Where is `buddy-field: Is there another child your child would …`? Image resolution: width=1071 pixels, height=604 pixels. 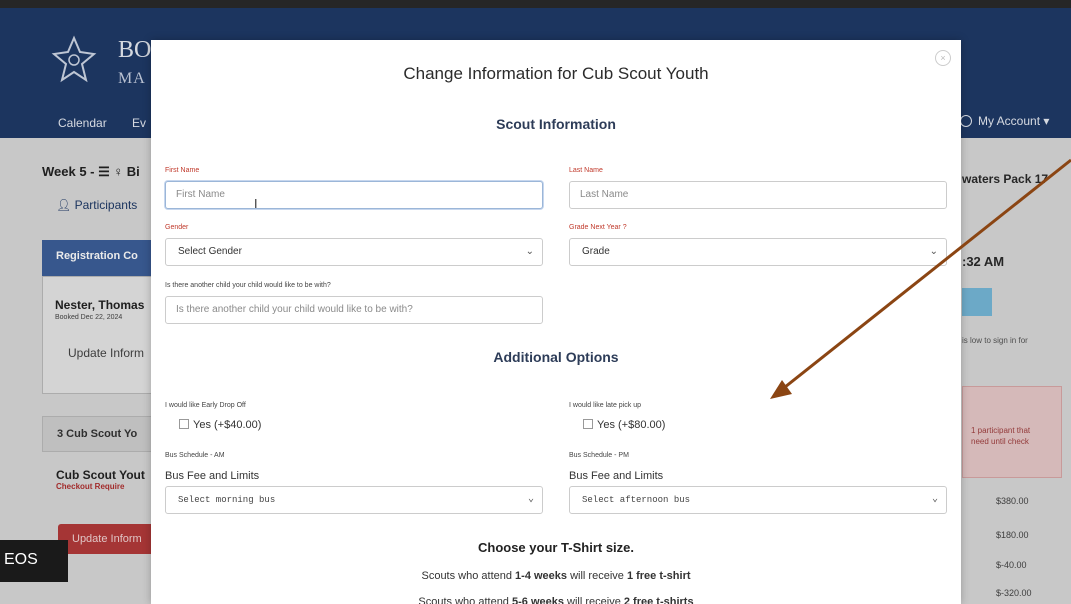 buddy-field: Is there another child your child would … is located at coordinates (354, 310).